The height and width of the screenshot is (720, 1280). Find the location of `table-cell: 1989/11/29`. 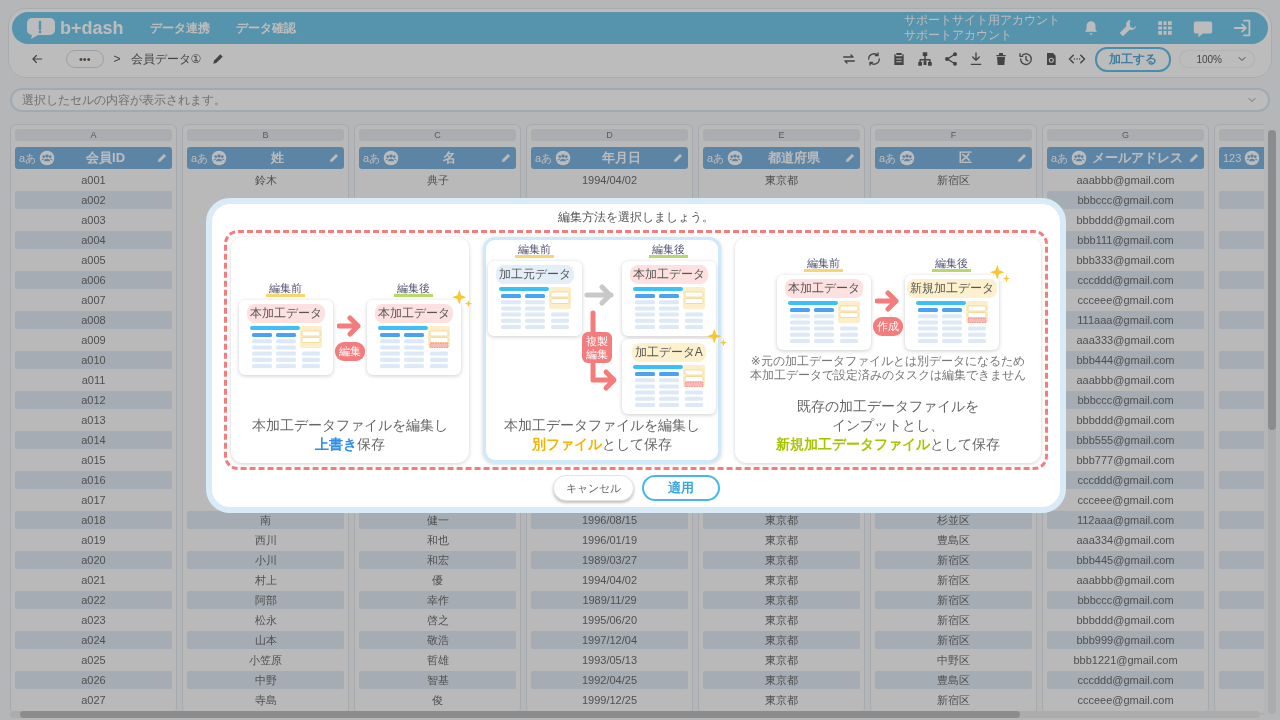

table-cell: 1989/11/29 is located at coordinates (609, 600).